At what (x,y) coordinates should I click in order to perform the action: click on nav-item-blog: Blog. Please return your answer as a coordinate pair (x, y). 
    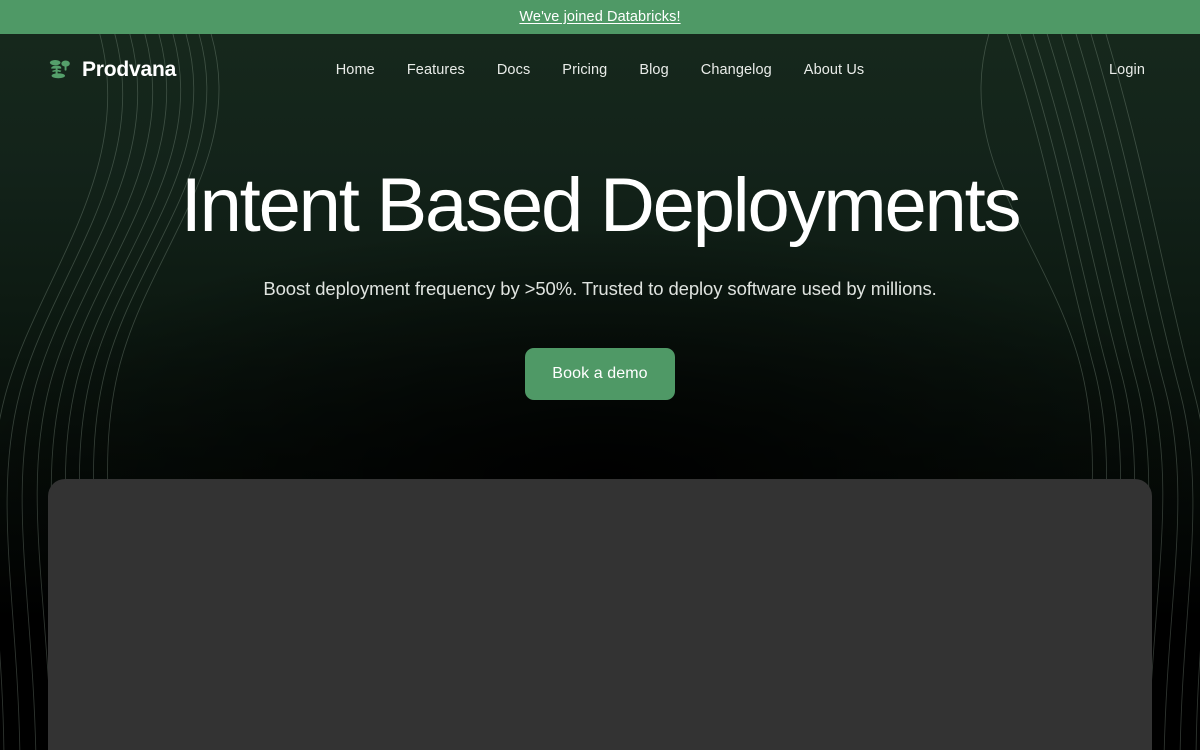
    Looking at the image, I should click on (653, 70).